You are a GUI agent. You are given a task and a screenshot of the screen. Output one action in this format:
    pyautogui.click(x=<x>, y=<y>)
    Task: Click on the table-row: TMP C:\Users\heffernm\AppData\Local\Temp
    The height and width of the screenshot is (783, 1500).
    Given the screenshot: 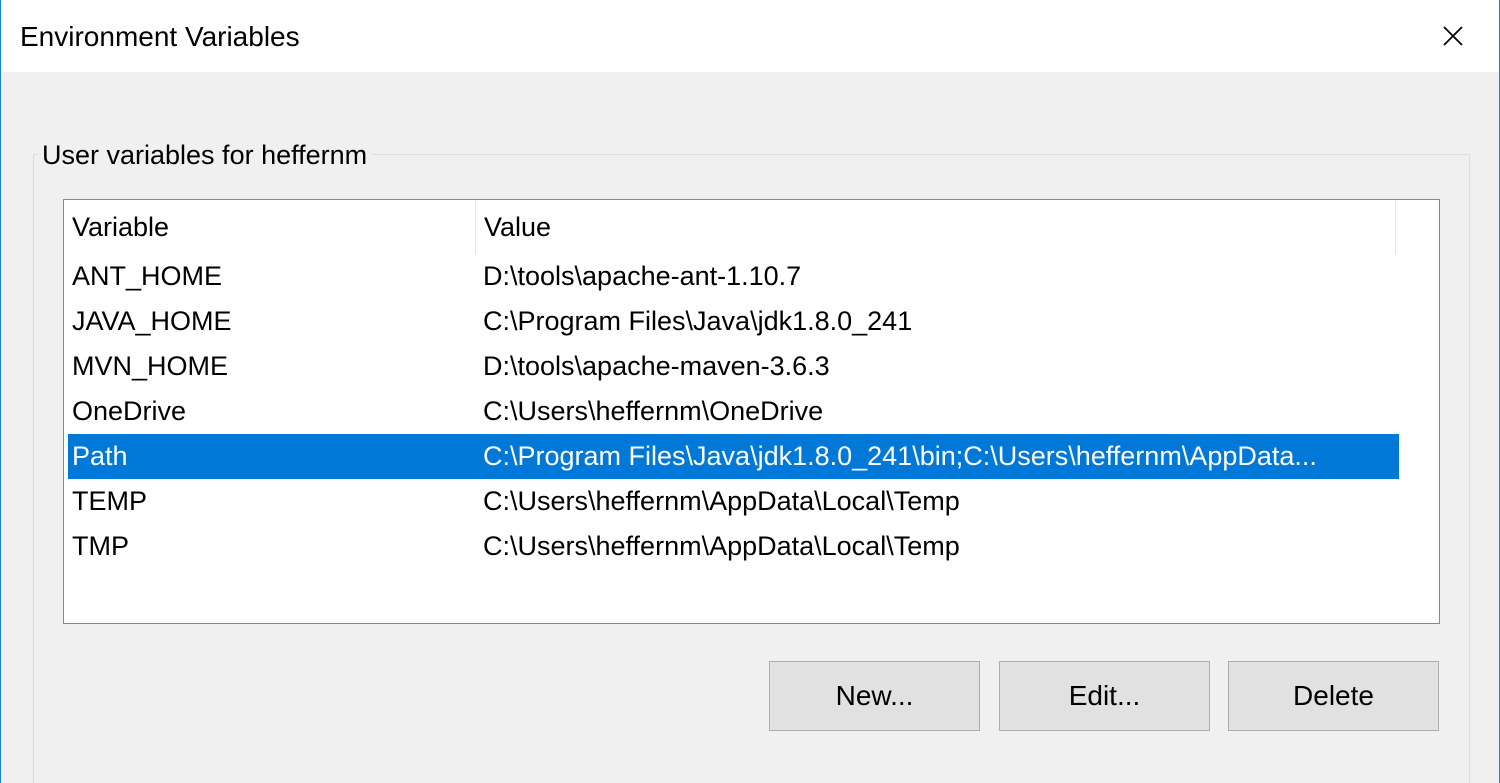 What is the action you would take?
    pyautogui.click(x=733, y=546)
    